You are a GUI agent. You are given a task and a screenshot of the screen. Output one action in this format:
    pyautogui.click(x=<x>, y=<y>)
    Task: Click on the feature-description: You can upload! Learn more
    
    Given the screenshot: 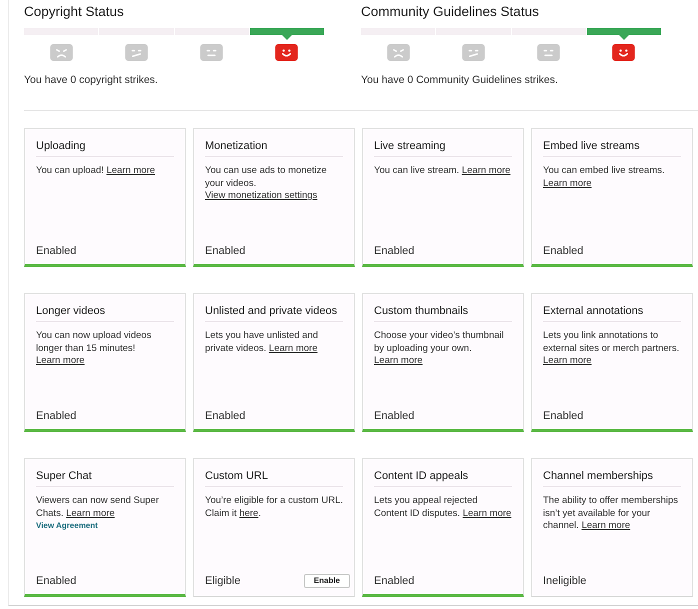 What is the action you would take?
    pyautogui.click(x=96, y=171)
    